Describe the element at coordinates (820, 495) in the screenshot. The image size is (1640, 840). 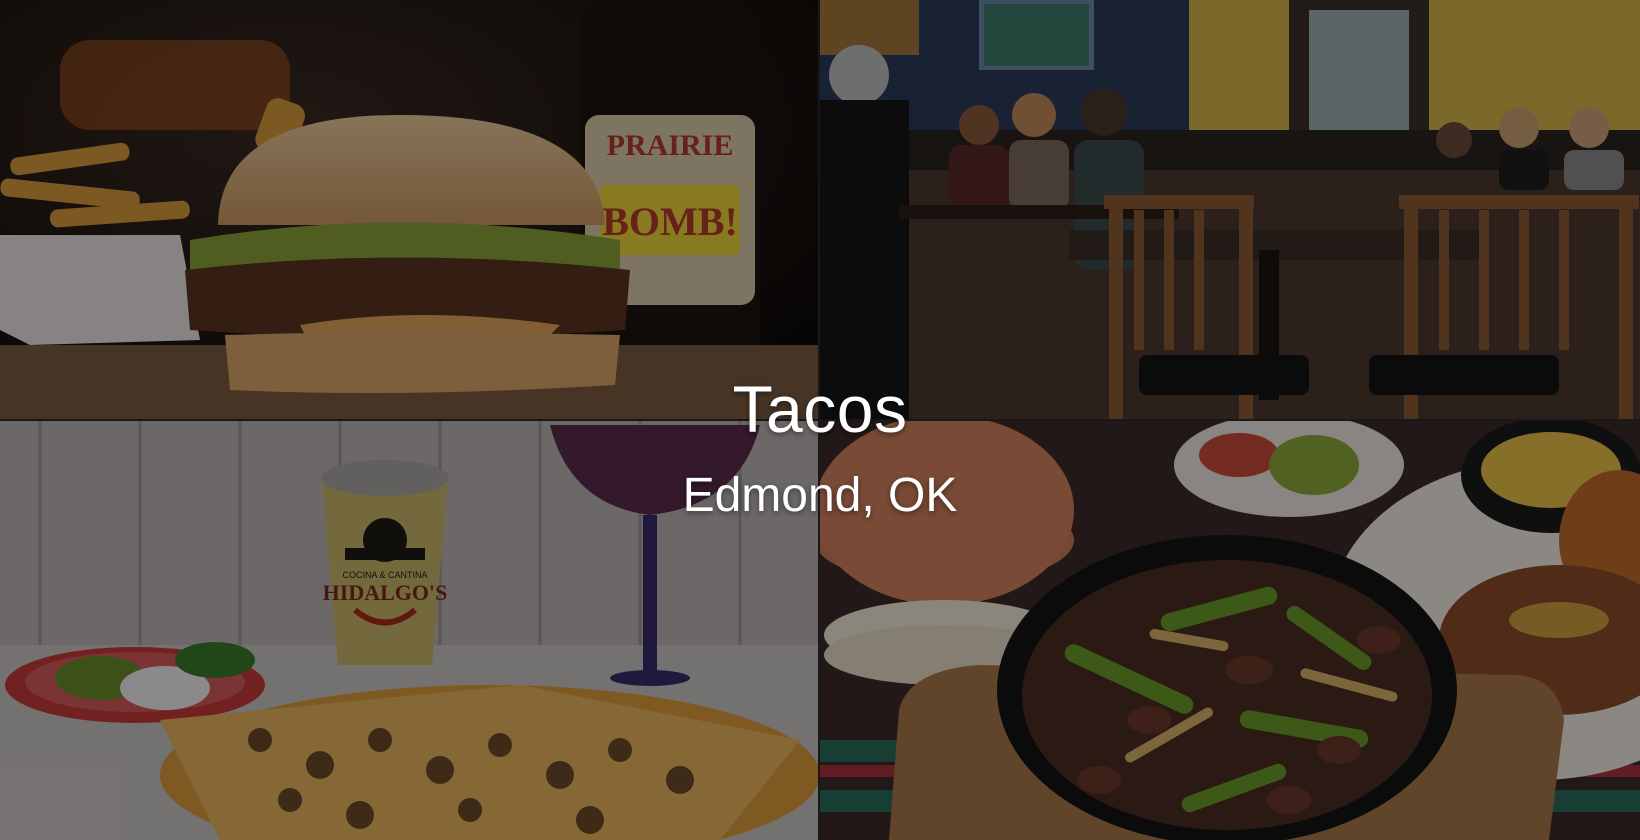
I see `hero-subtitle: Edmond, OK` at that location.